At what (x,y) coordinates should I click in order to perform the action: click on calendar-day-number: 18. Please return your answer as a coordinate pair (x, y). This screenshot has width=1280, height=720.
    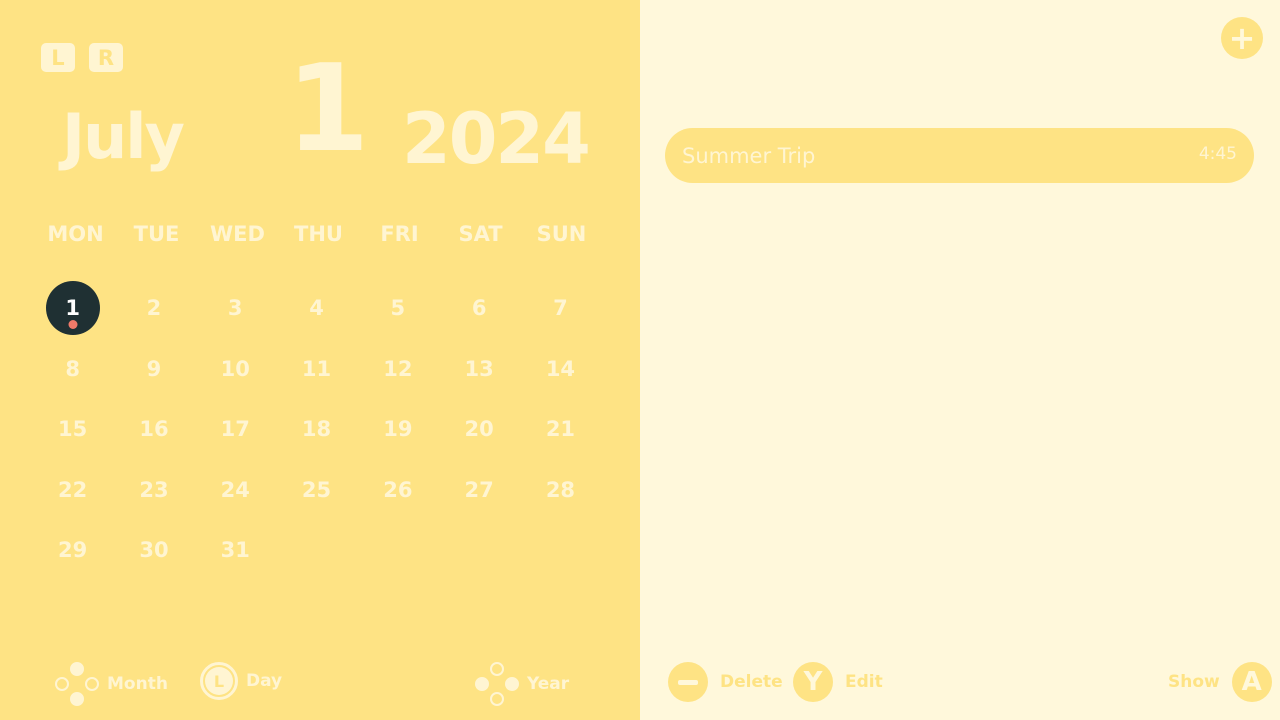
    Looking at the image, I should click on (316, 429).